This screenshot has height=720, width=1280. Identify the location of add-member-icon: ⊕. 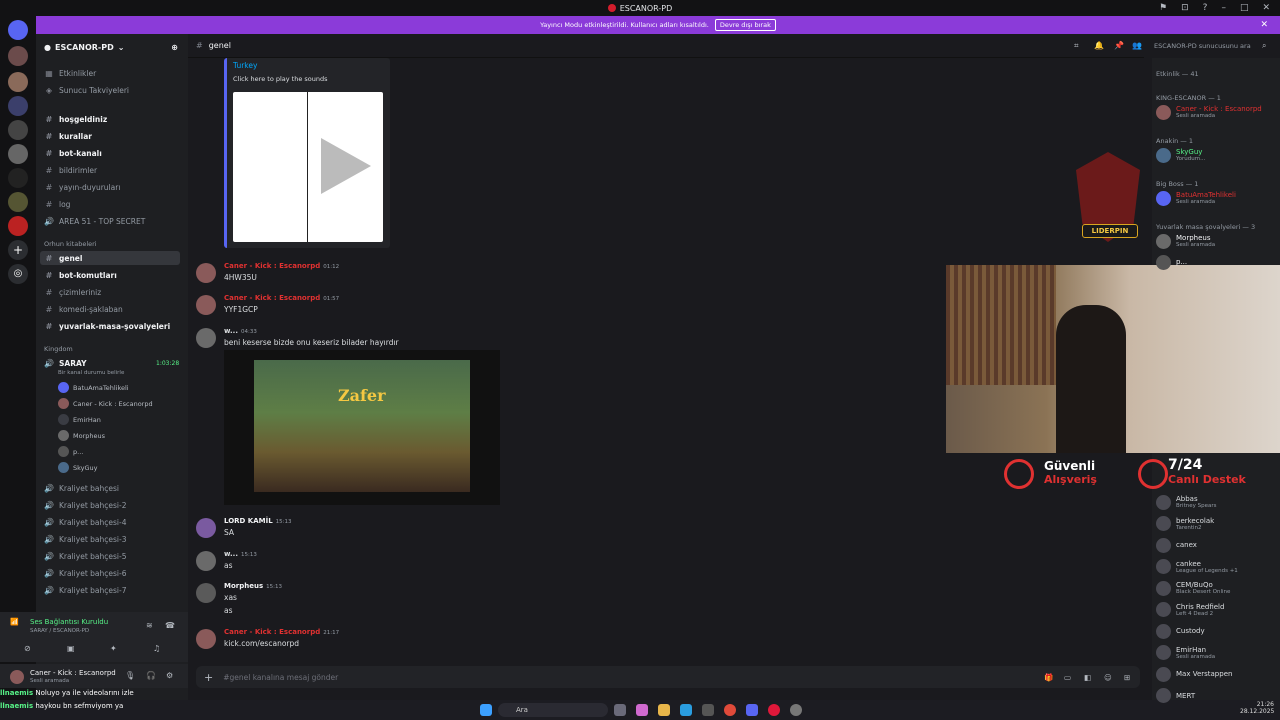
(174, 47).